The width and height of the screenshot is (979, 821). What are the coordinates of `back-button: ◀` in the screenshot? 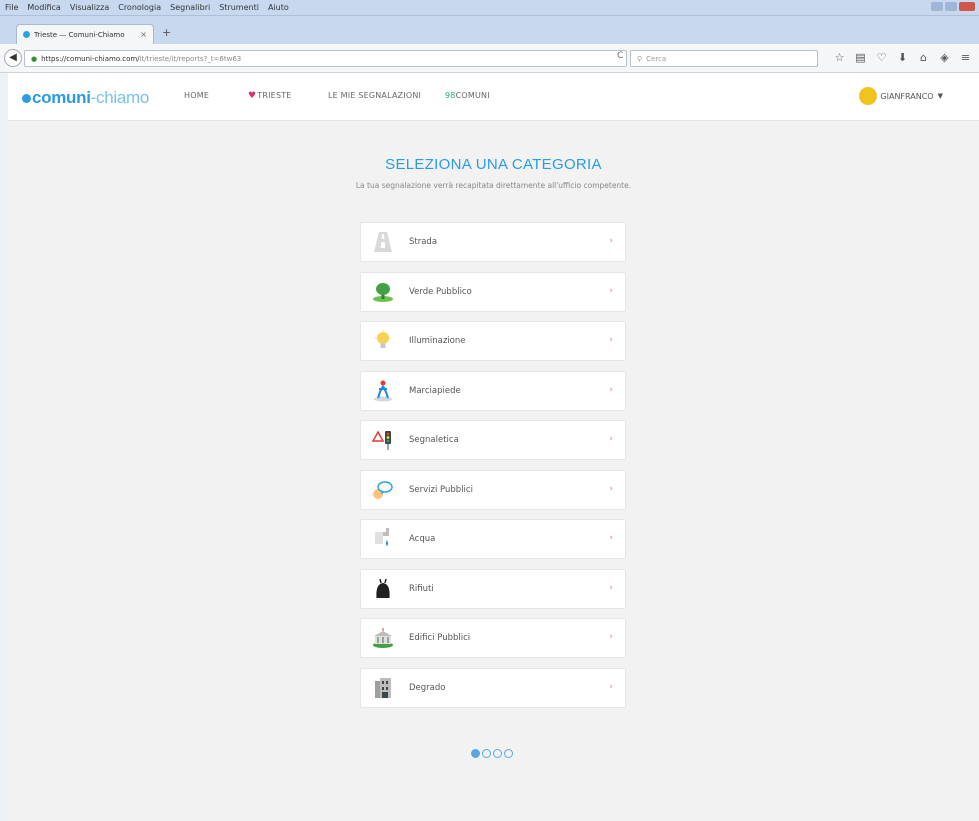 It's located at (13, 58).